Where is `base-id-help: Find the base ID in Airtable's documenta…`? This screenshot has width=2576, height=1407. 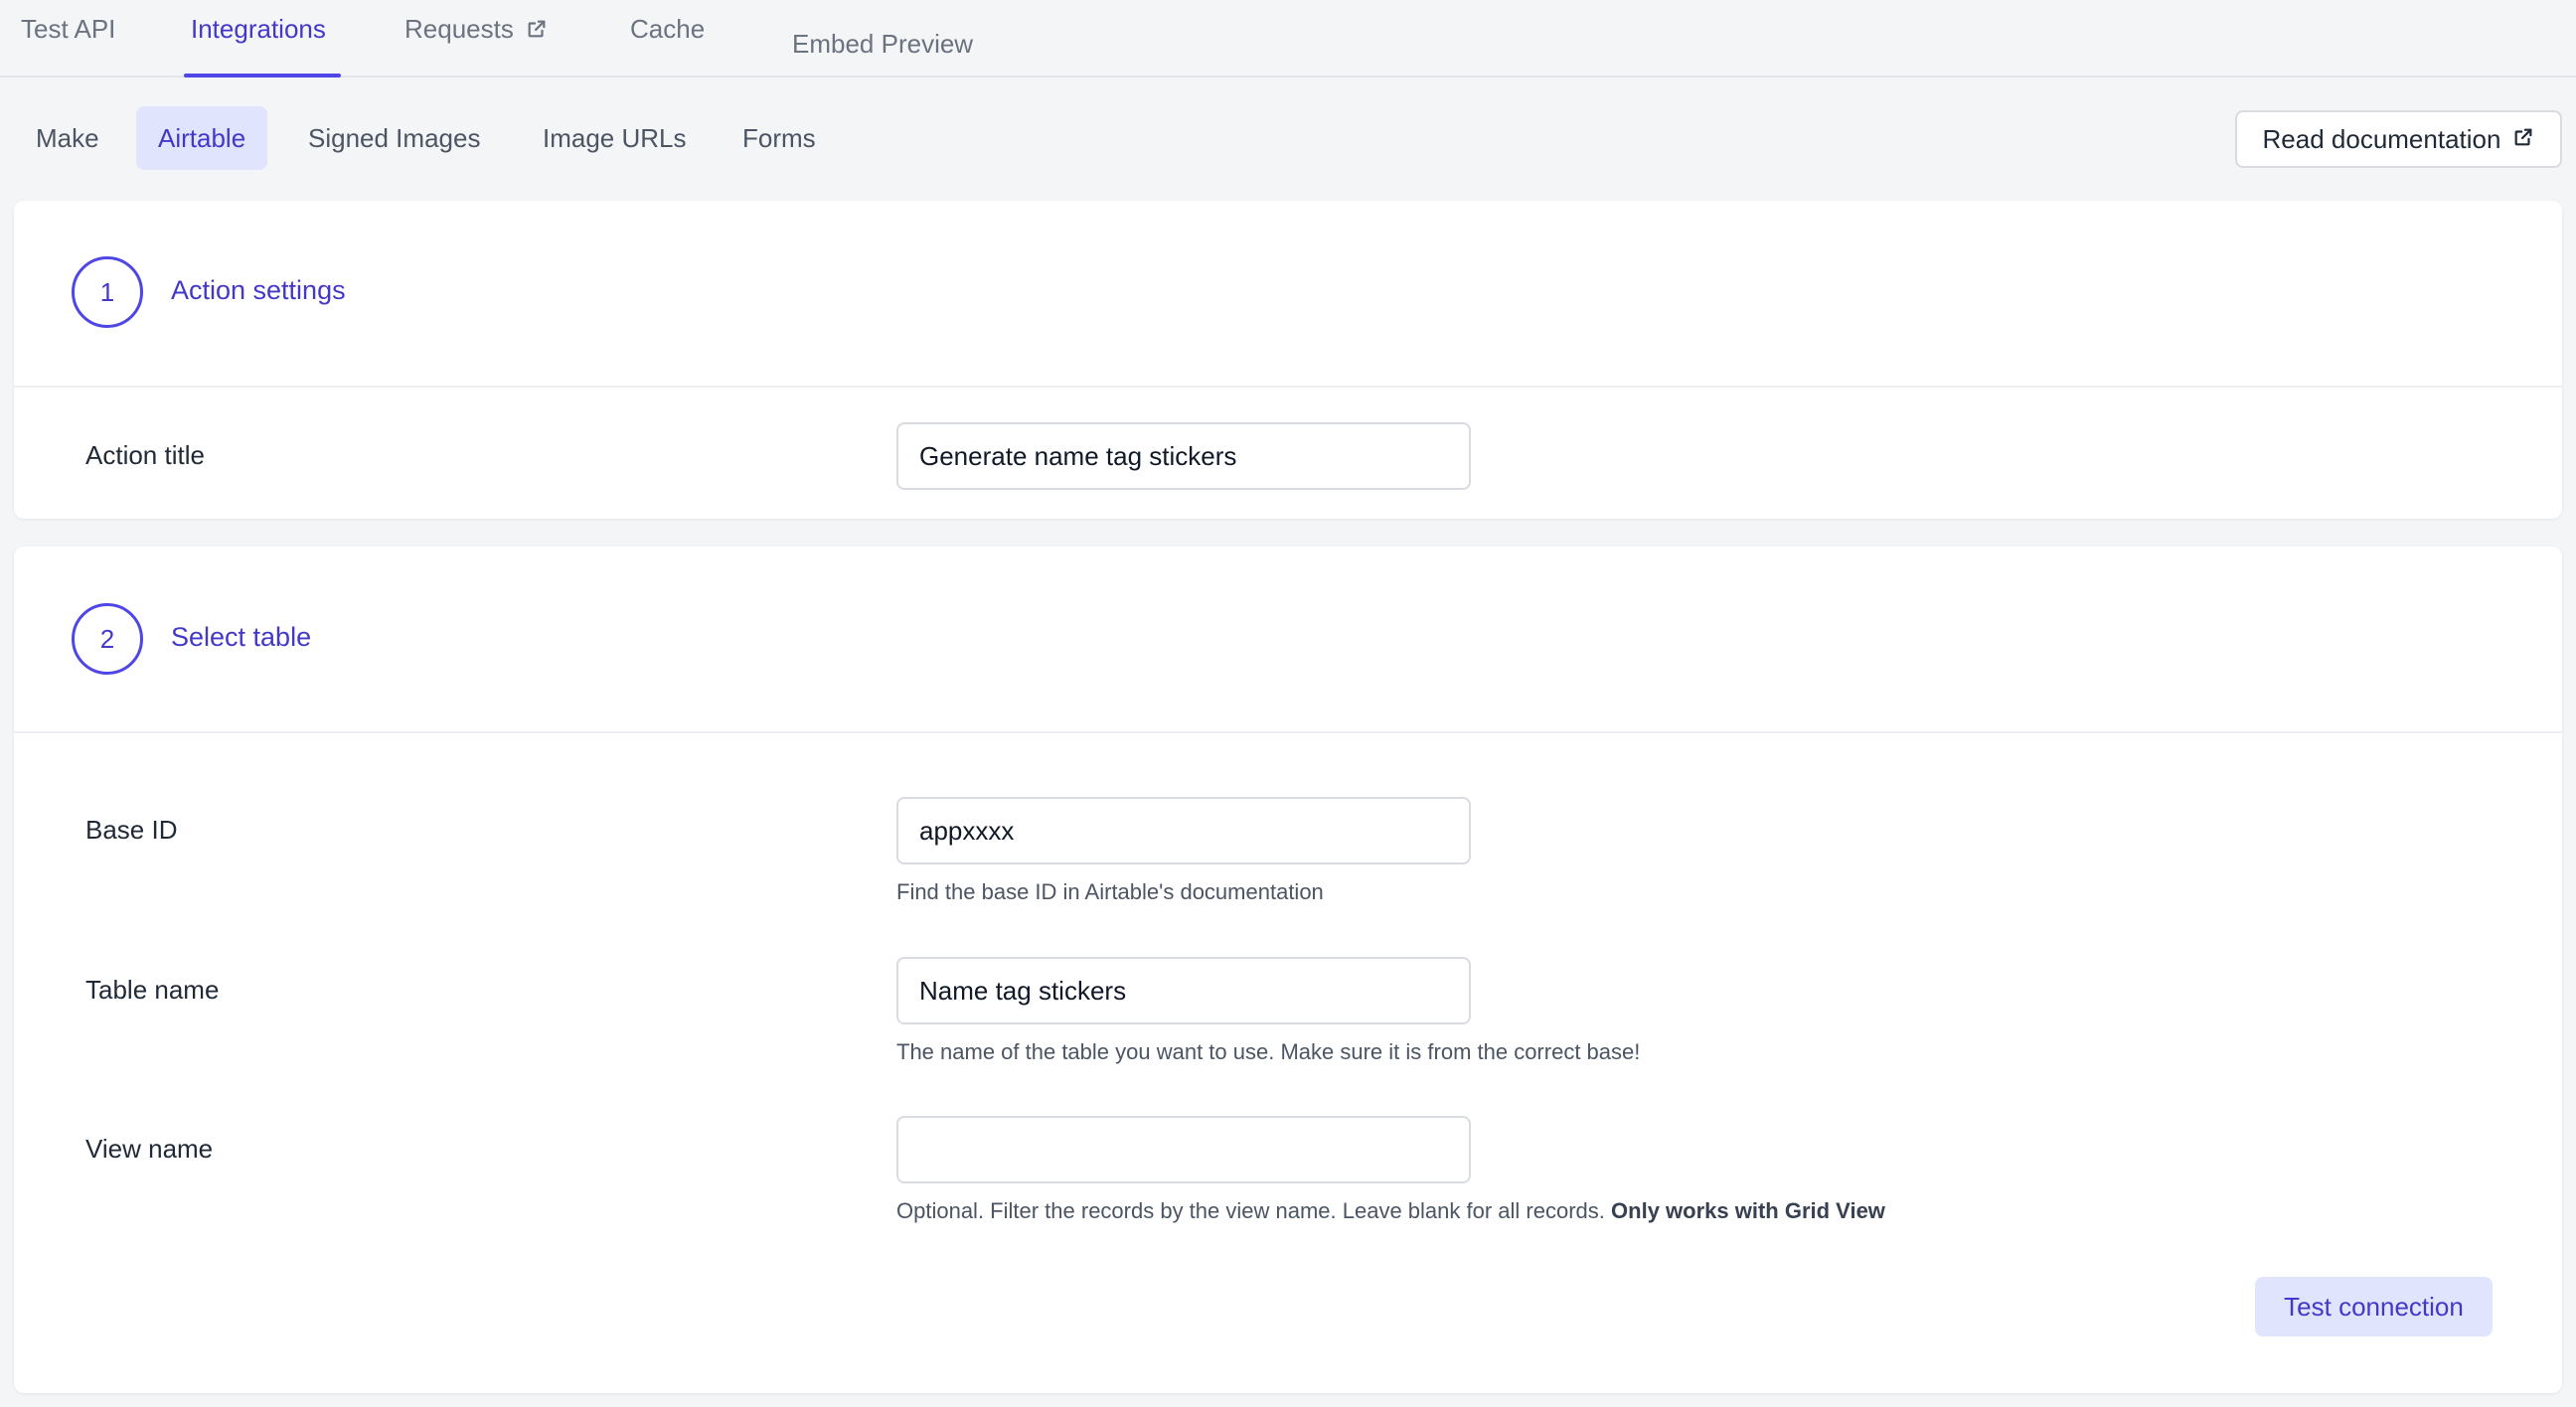 base-id-help: Find the base ID in Airtable's documenta… is located at coordinates (1110, 892).